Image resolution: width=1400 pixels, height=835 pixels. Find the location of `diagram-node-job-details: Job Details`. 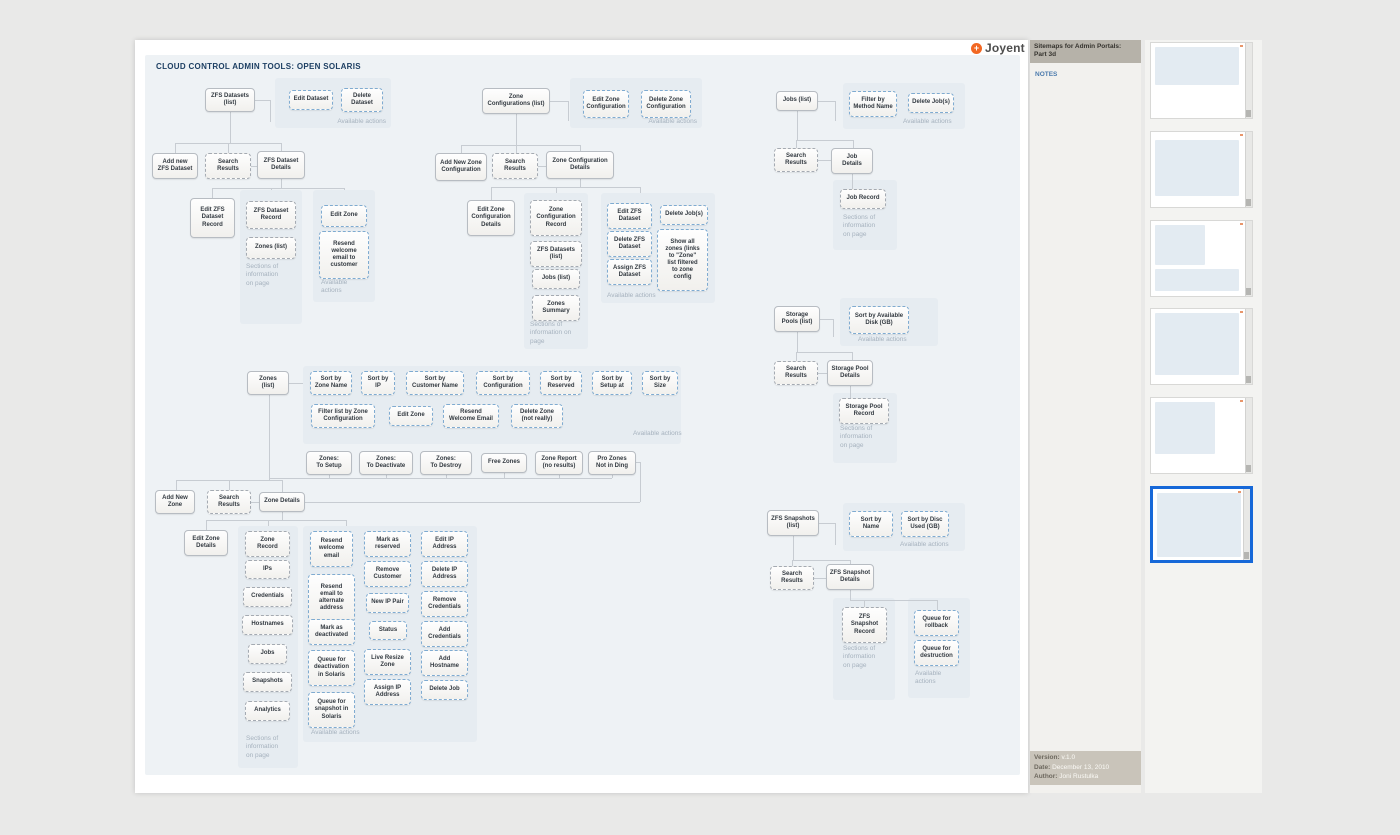

diagram-node-job-details: Job Details is located at coordinates (852, 161).